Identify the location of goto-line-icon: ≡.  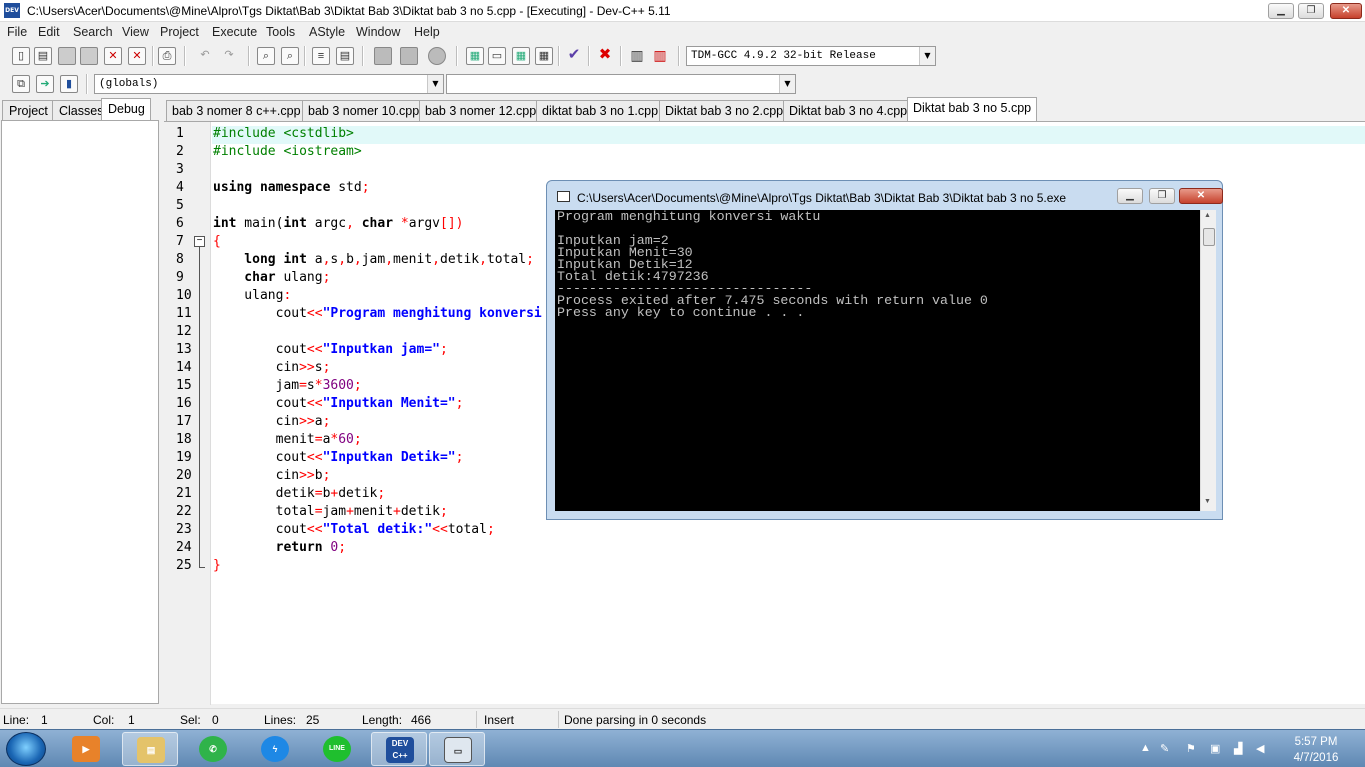
(321, 56).